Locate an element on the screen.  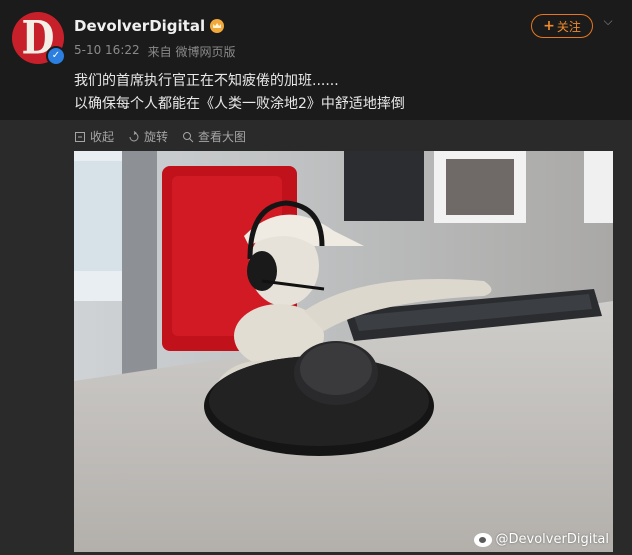
post-meta: 5-10 16:22 来自 微博网页版 is located at coordinates (154, 51).